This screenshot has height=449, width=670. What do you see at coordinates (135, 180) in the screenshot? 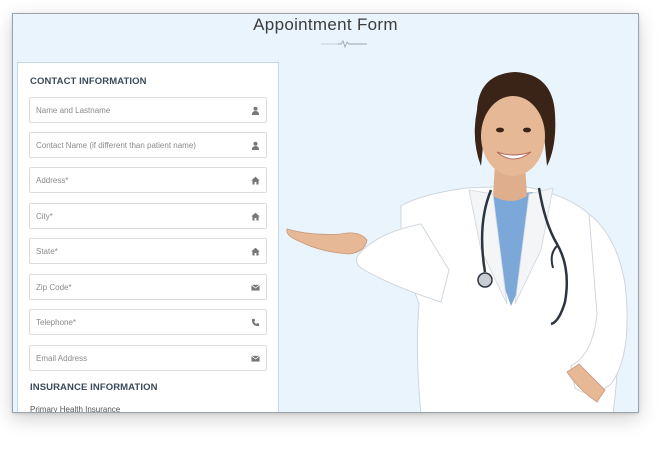
I see `address-input` at bounding box center [135, 180].